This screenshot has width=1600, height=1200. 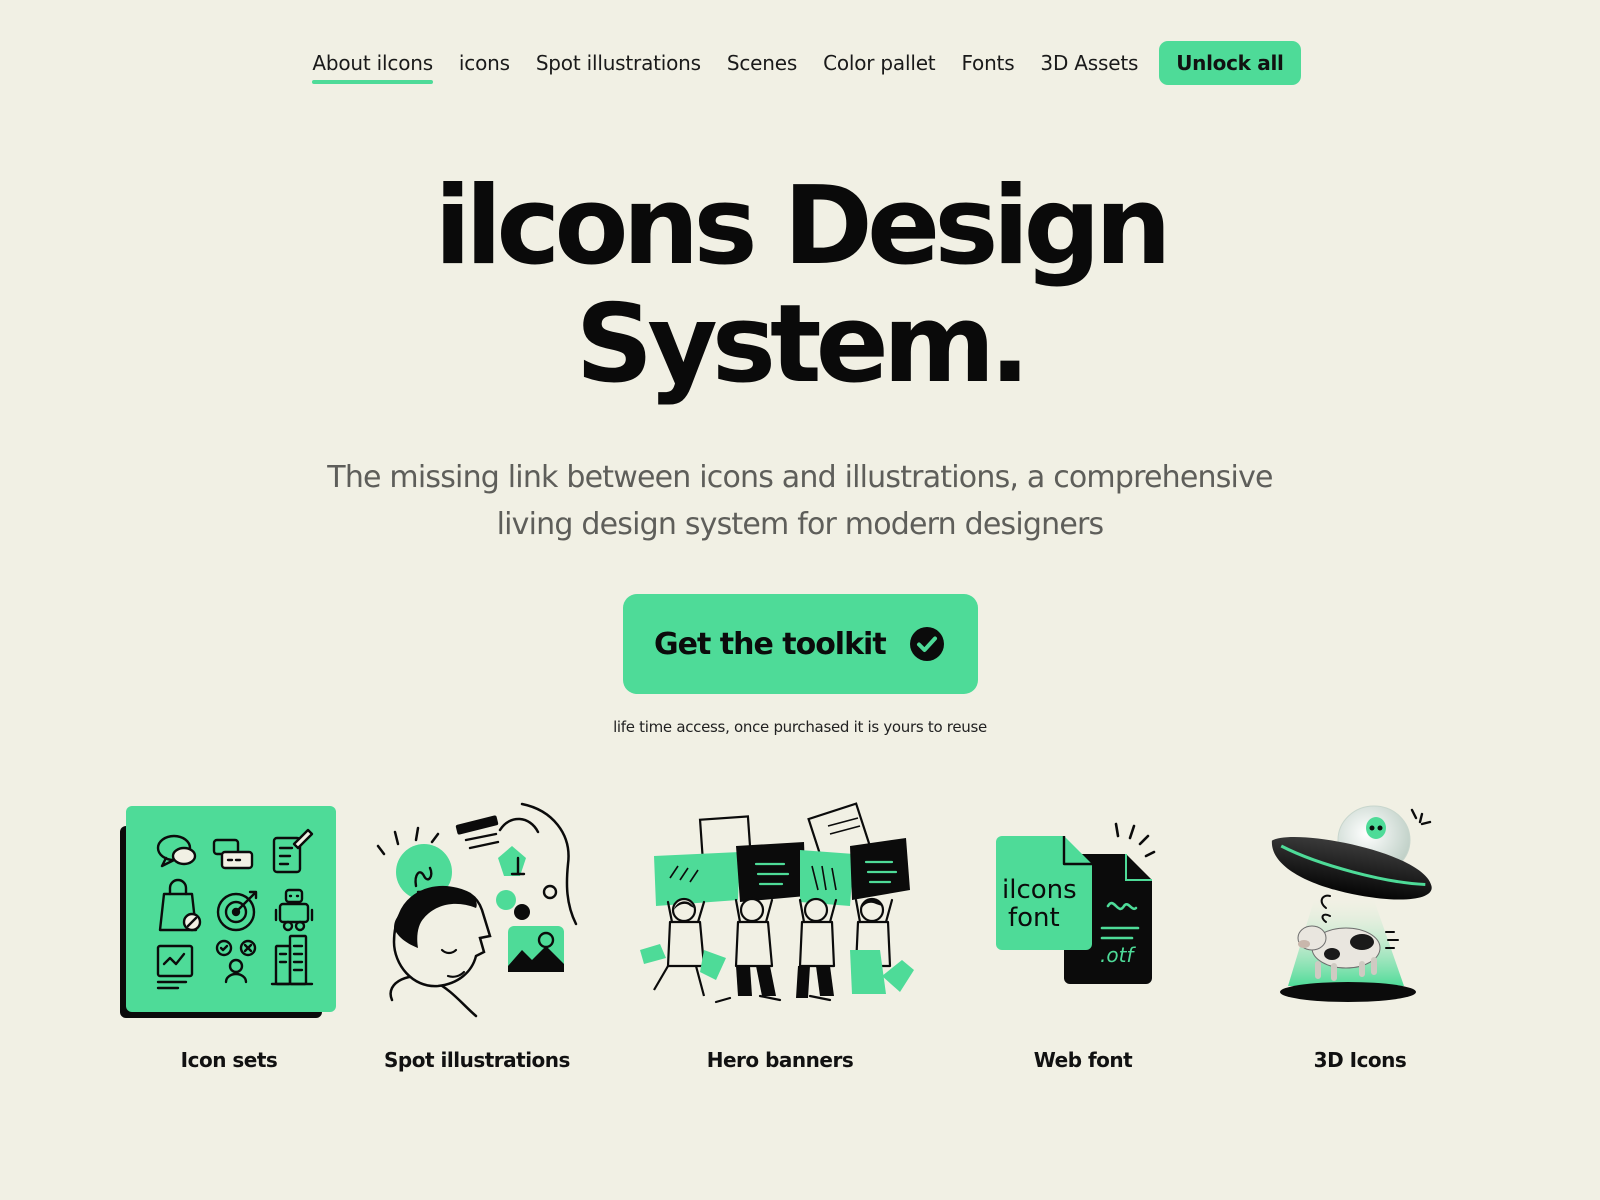 What do you see at coordinates (1089, 63) in the screenshot?
I see `nav-item-3d-assets: 3D Assets` at bounding box center [1089, 63].